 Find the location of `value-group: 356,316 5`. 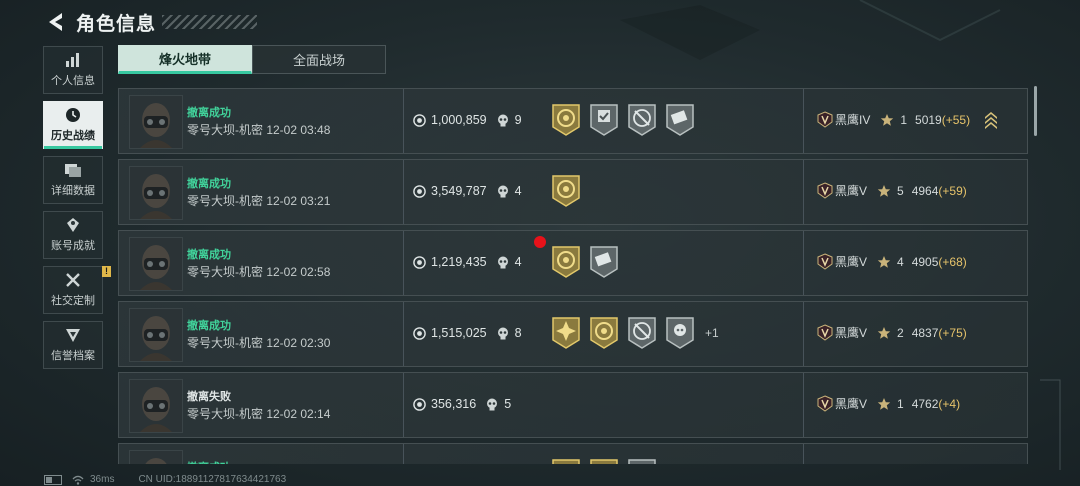

value-group: 356,316 5 is located at coordinates (462, 404).